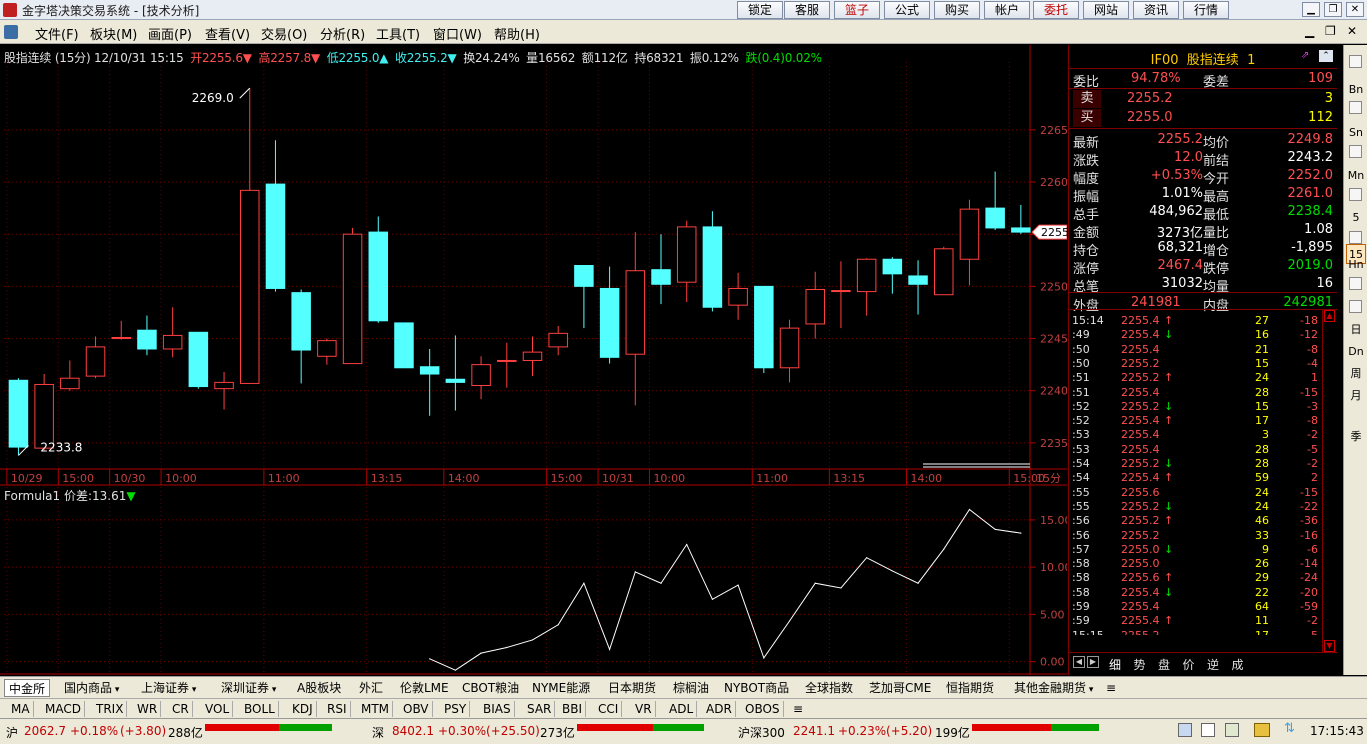 The width and height of the screenshot is (1367, 744). What do you see at coordinates (319, 688) in the screenshot?
I see `market-tab-4: A股板块` at bounding box center [319, 688].